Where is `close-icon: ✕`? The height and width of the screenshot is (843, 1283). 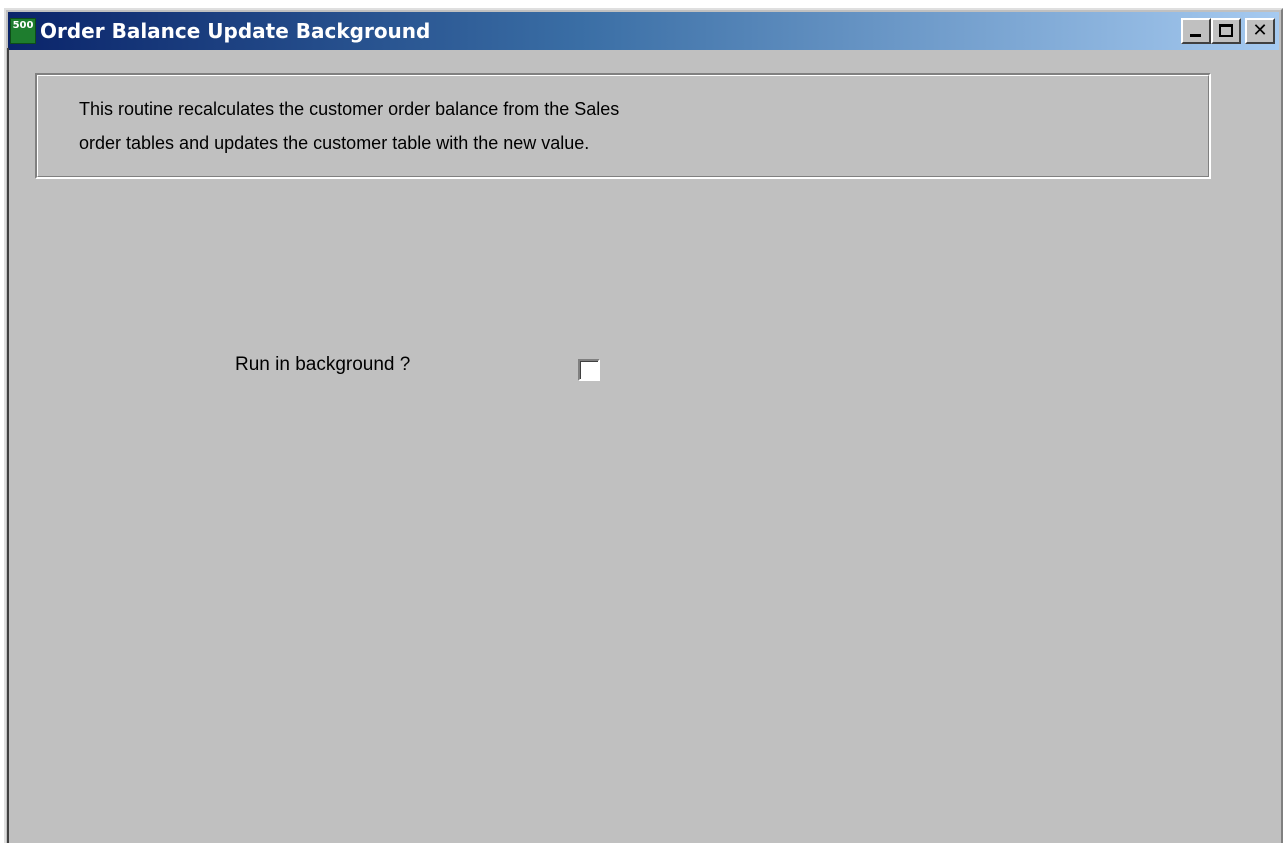 close-icon: ✕ is located at coordinates (1260, 30).